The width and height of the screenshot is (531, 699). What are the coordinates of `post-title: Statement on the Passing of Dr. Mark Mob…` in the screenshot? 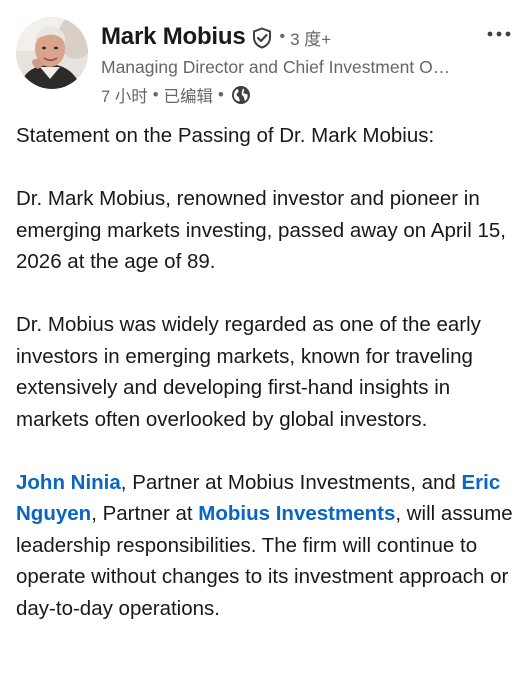 It's located at (225, 135).